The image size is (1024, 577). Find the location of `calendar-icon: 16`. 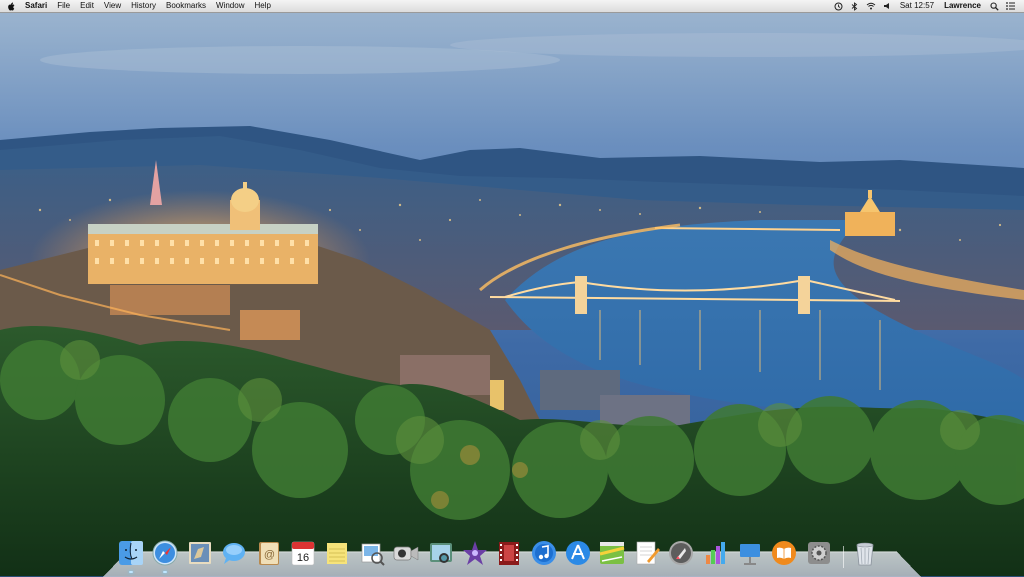

calendar-icon: 16 is located at coordinates (303, 553).